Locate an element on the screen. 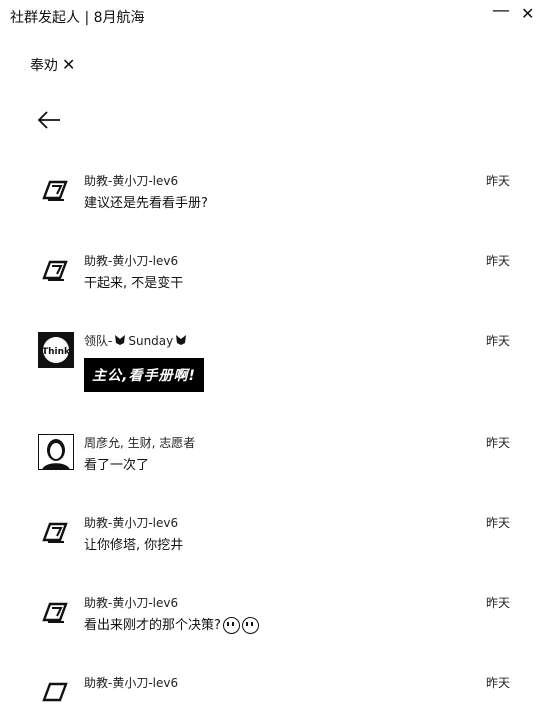 Image resolution: width=550 pixels, height=710 pixels. window-title: 社群发起人 | 8月航海 is located at coordinates (77, 18).